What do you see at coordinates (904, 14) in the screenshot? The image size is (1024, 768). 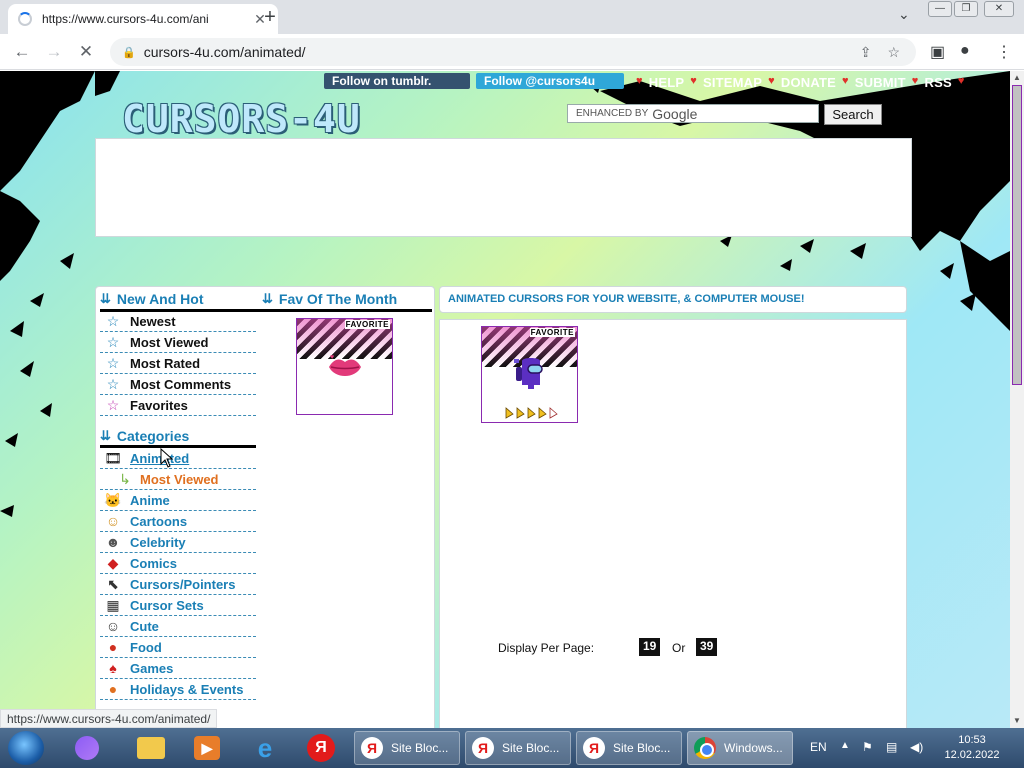 I see `tab-search-icon: ⌄` at bounding box center [904, 14].